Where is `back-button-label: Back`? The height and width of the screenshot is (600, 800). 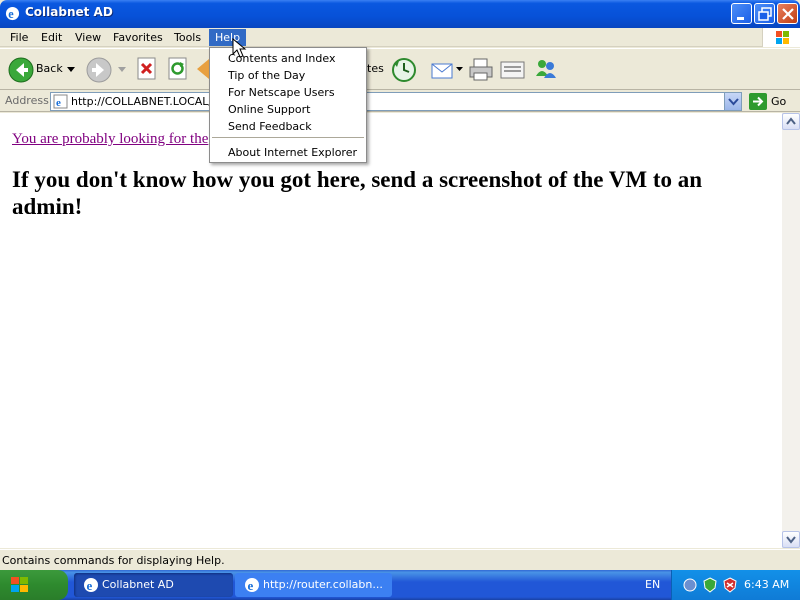
back-button-label: Back is located at coordinates (49, 68).